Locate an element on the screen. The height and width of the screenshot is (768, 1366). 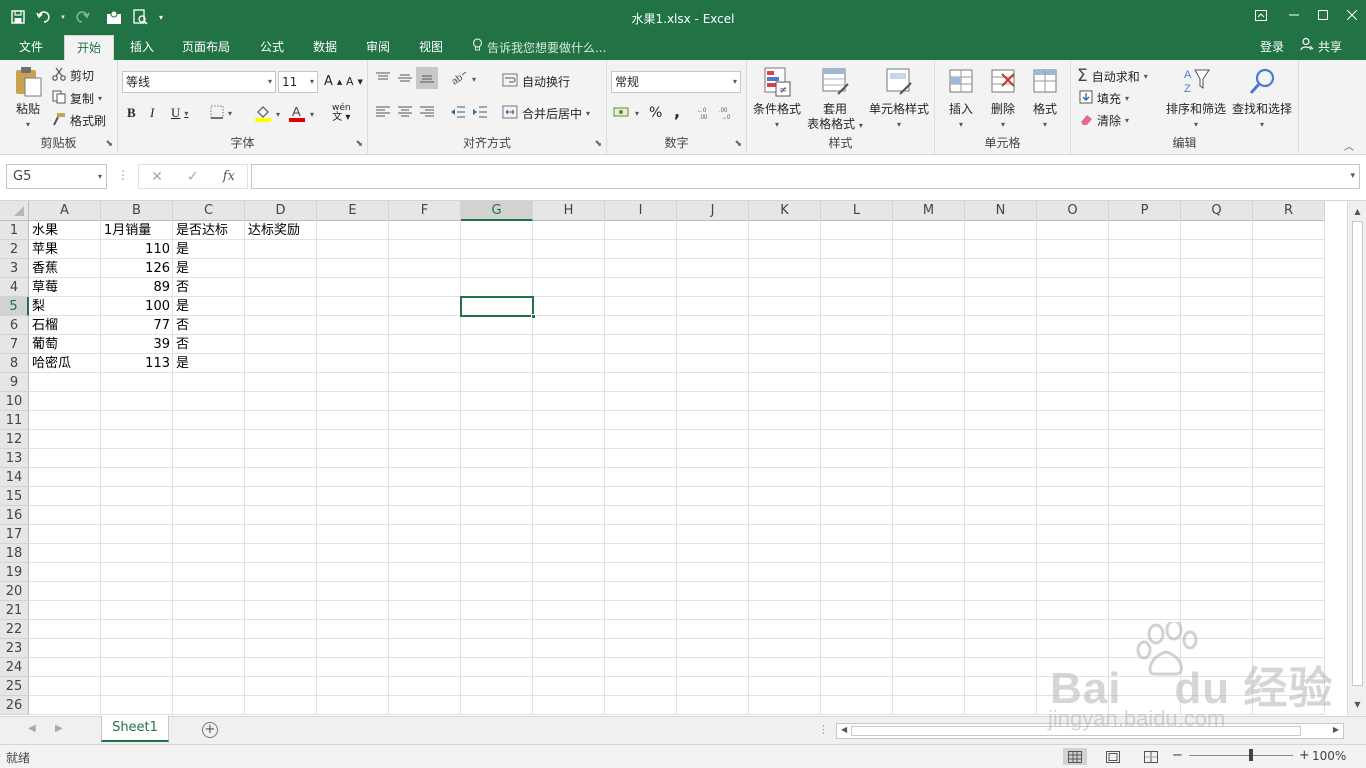
tab-formulas: 公式 is located at coordinates (272, 47).